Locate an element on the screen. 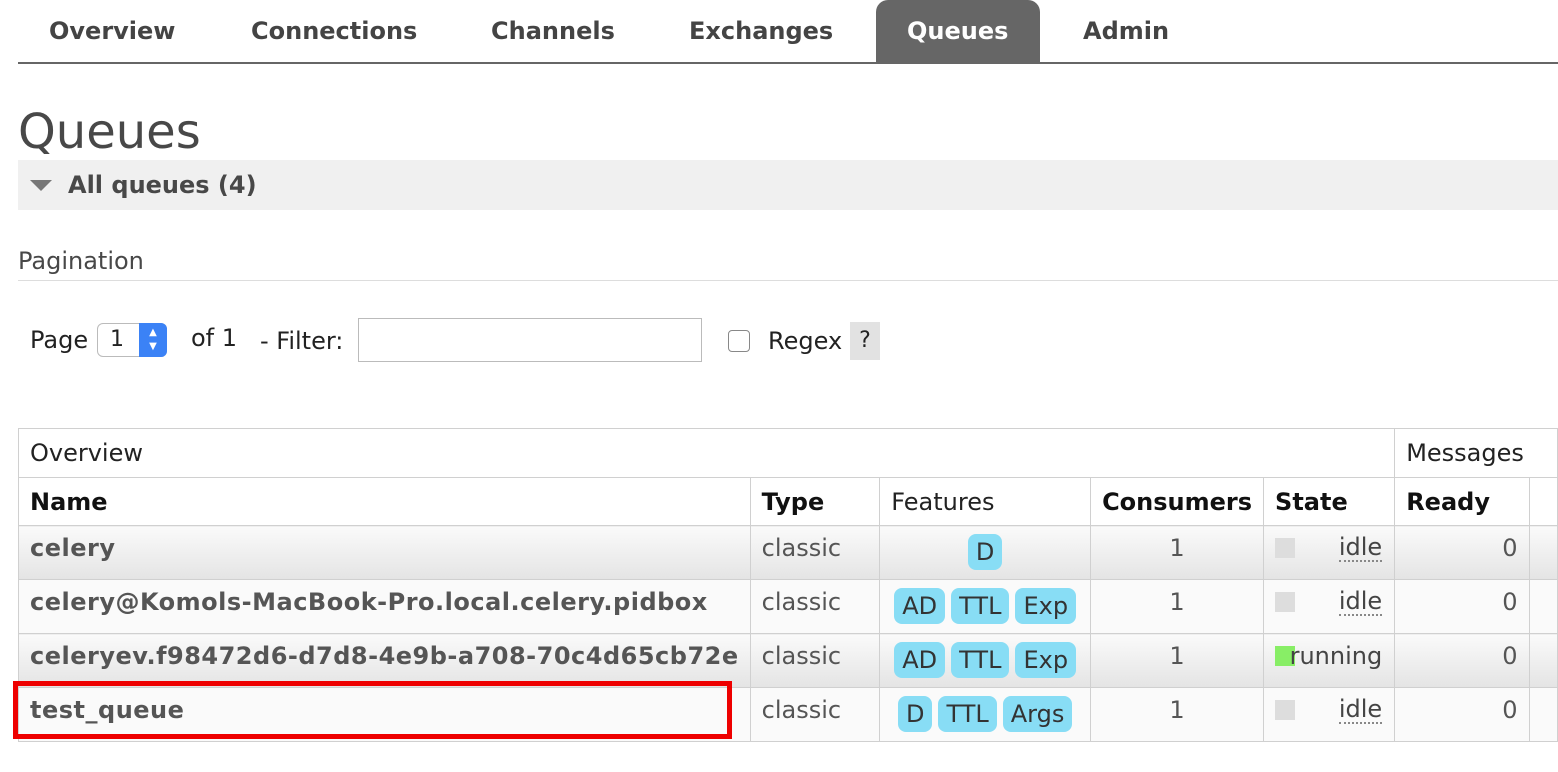 This screenshot has width=1558, height=772. column-header-name: Name is located at coordinates (384, 501).